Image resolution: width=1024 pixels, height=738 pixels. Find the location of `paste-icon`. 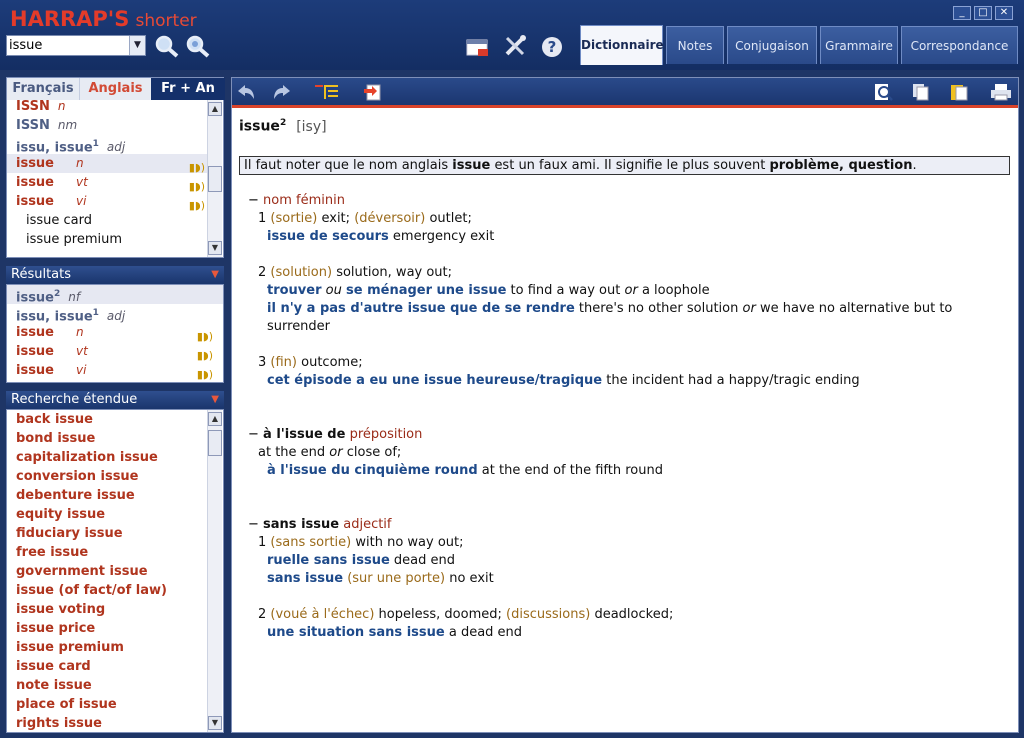

paste-icon is located at coordinates (959, 92).